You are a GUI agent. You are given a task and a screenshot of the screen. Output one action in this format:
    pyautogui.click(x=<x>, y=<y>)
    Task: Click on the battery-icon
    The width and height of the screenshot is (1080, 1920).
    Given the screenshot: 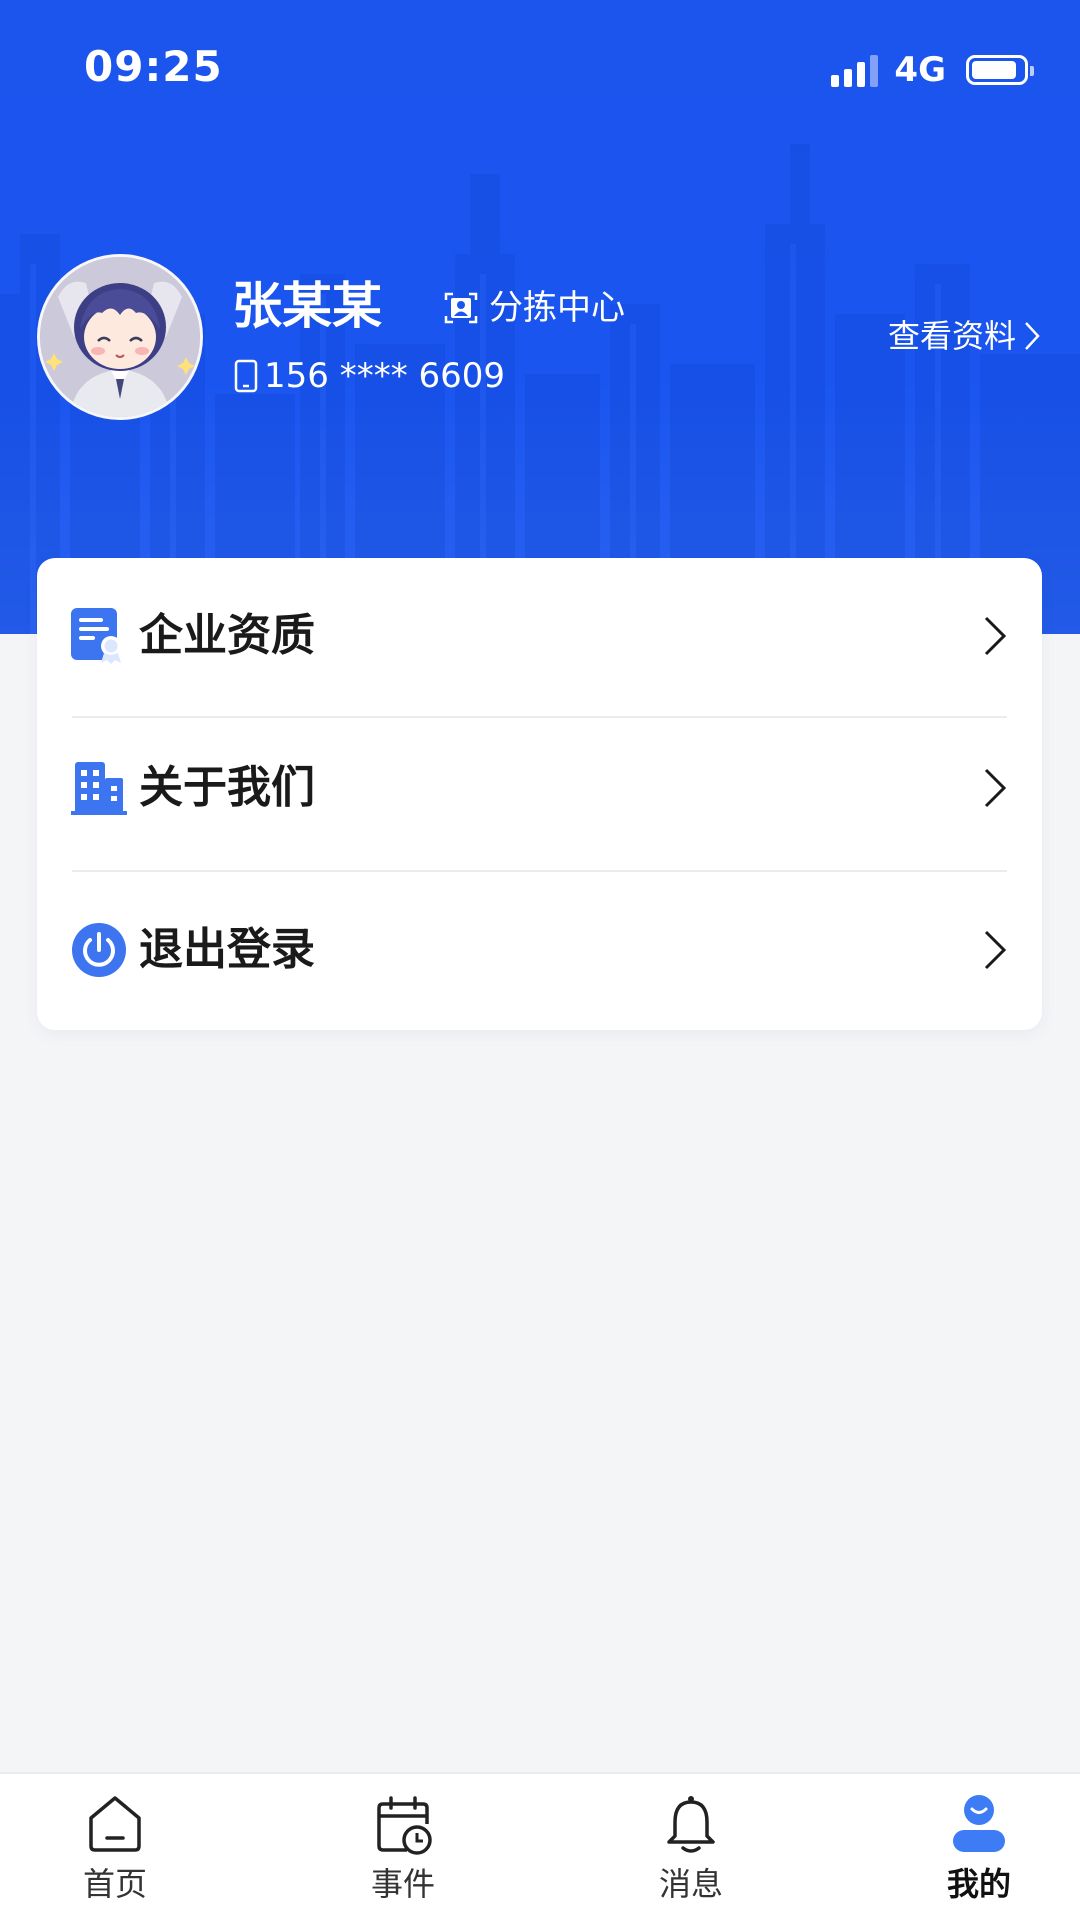 What is the action you would take?
    pyautogui.click(x=1000, y=70)
    